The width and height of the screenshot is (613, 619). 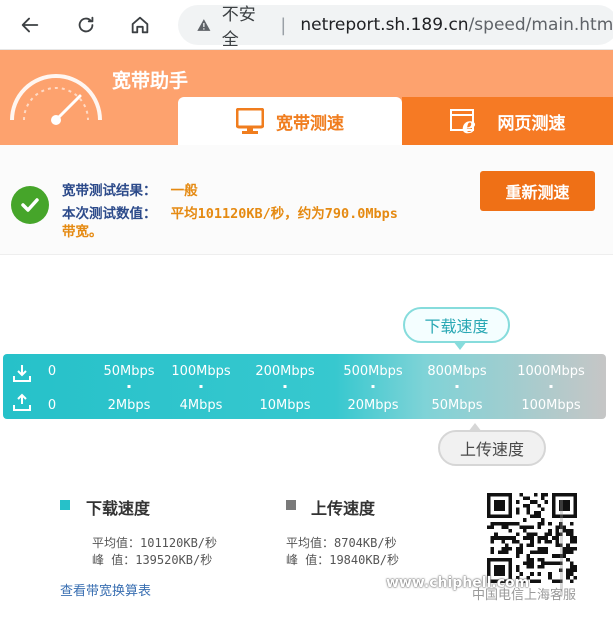 I want to click on upload-tick: 100Mbps, so click(x=551, y=405).